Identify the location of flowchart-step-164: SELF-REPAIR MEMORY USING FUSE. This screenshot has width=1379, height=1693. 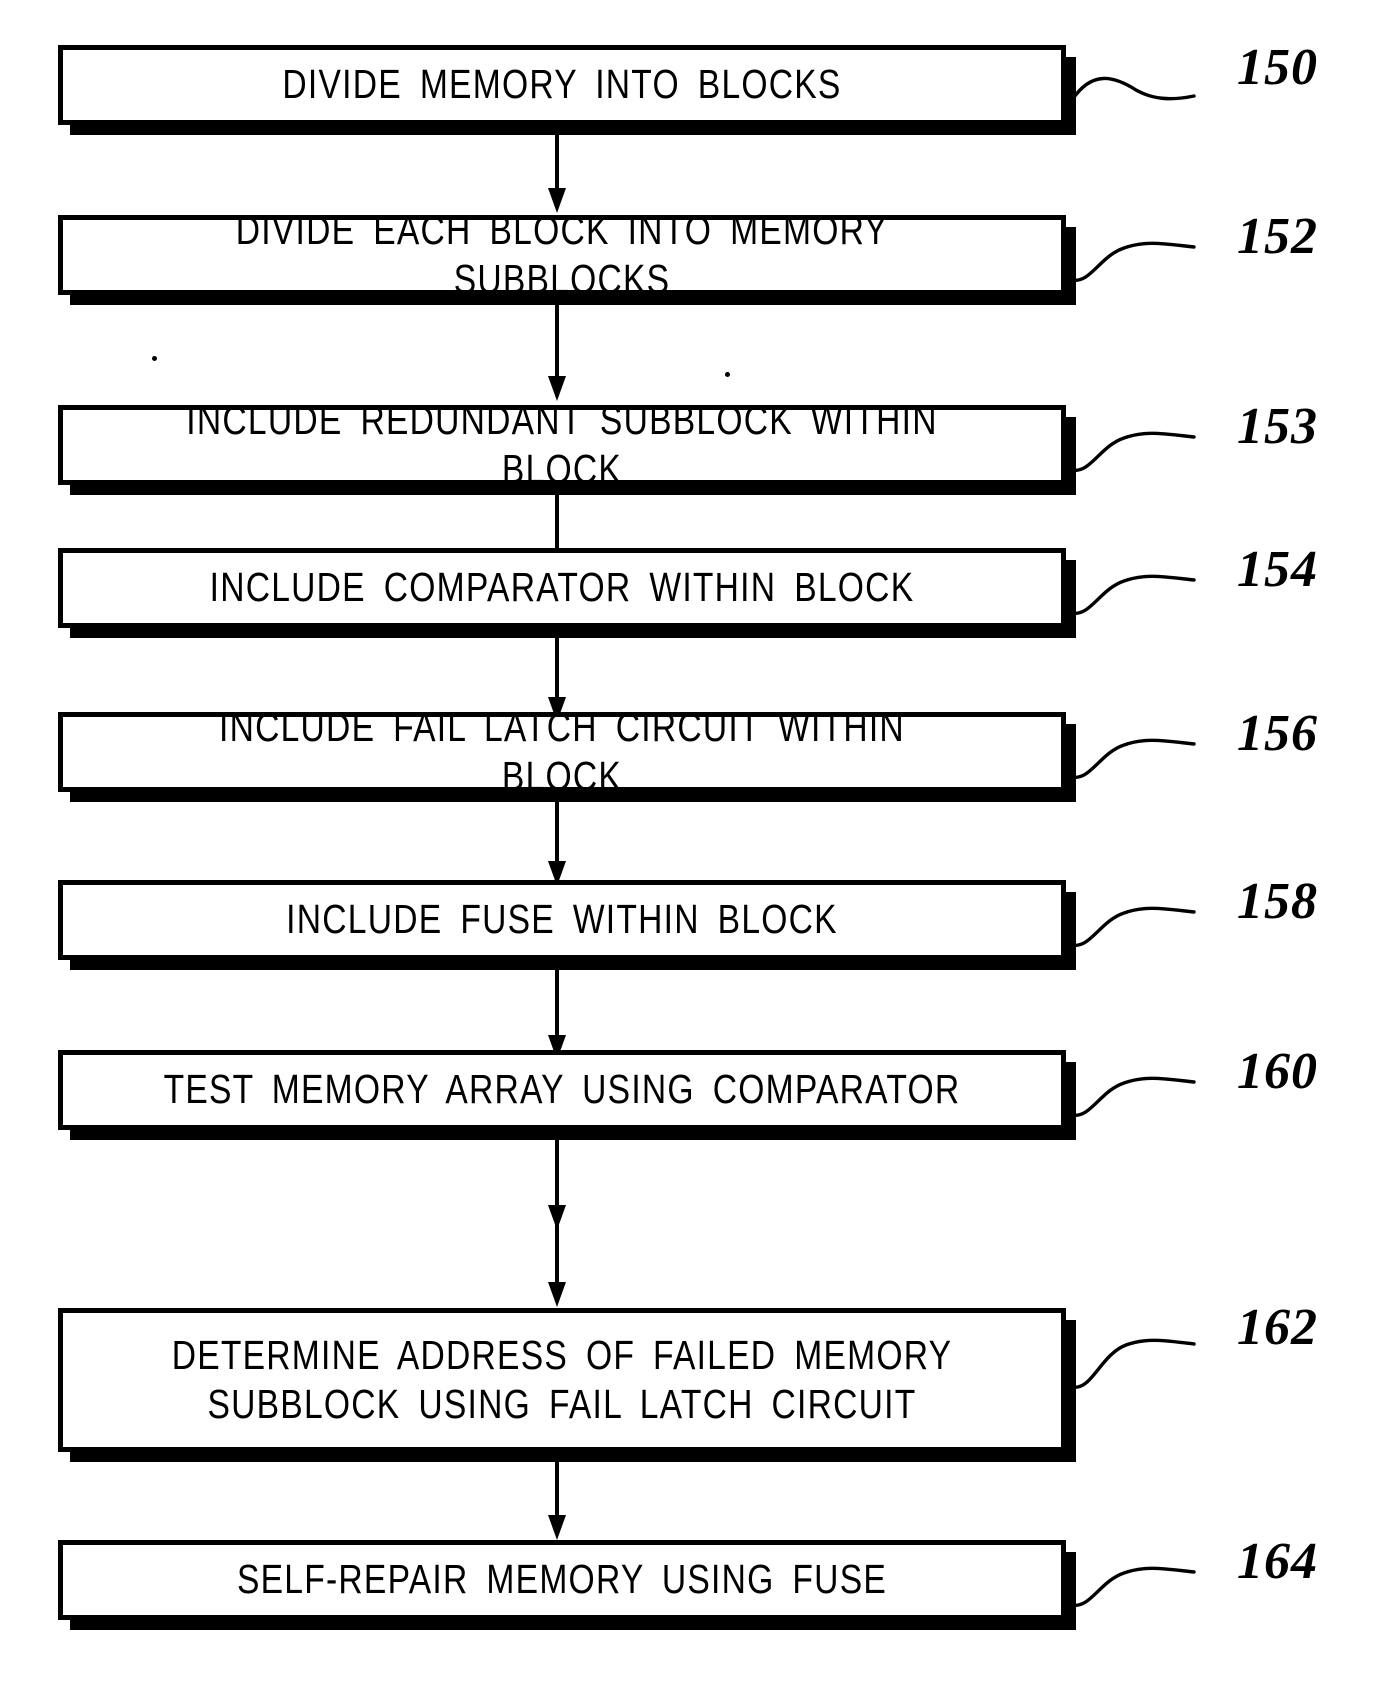
(562, 1580).